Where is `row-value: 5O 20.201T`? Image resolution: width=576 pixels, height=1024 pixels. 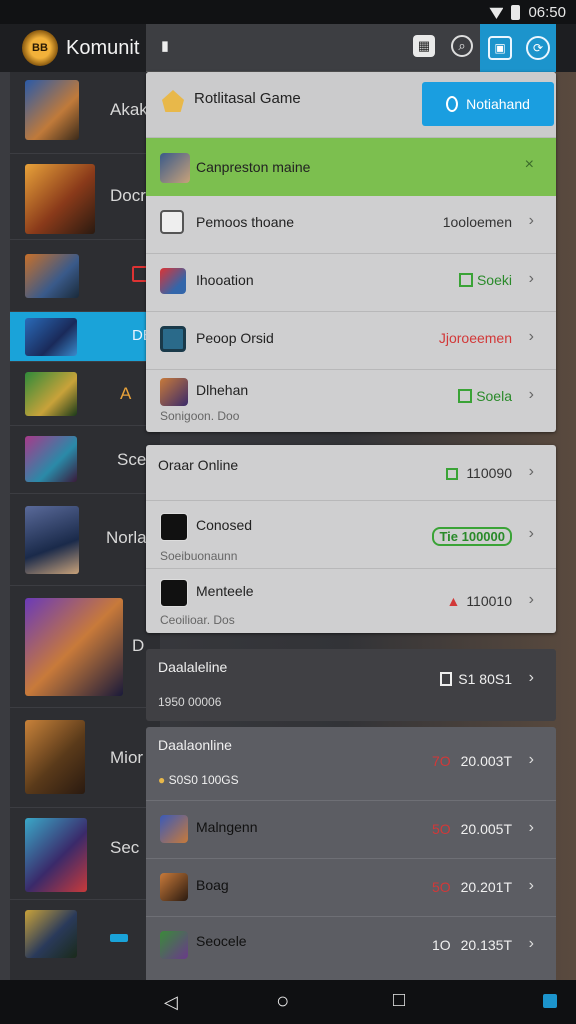 row-value: 5O 20.201T is located at coordinates (472, 887).